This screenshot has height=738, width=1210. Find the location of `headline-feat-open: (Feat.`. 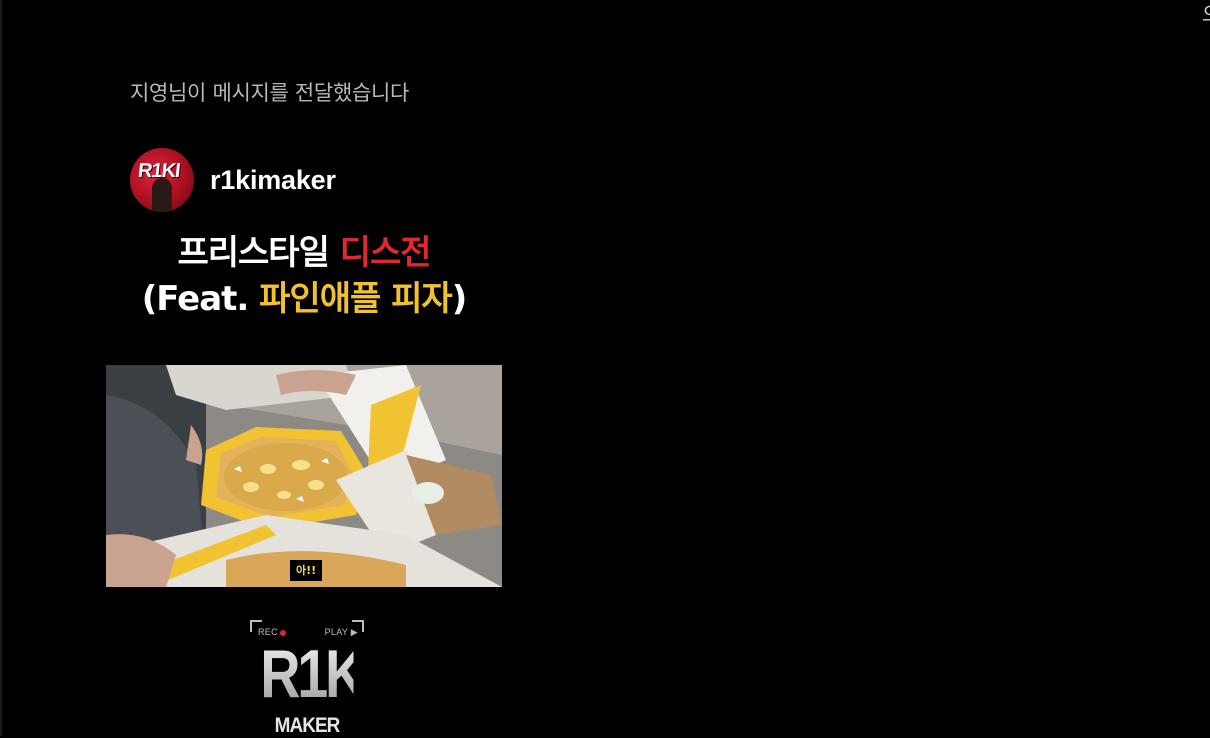

headline-feat-open: (Feat. is located at coordinates (200, 299).